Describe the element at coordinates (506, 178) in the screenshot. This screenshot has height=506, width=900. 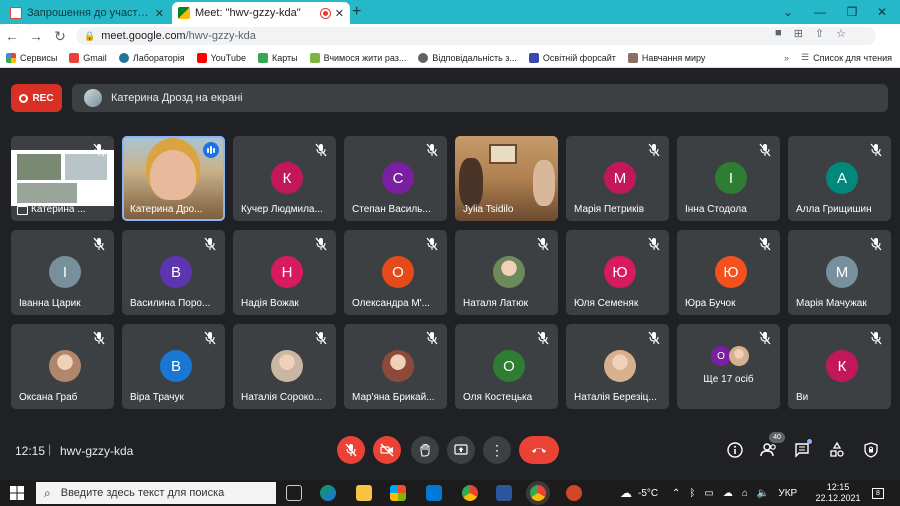
I see `participant-tile: Jylia Tsidilo` at that location.